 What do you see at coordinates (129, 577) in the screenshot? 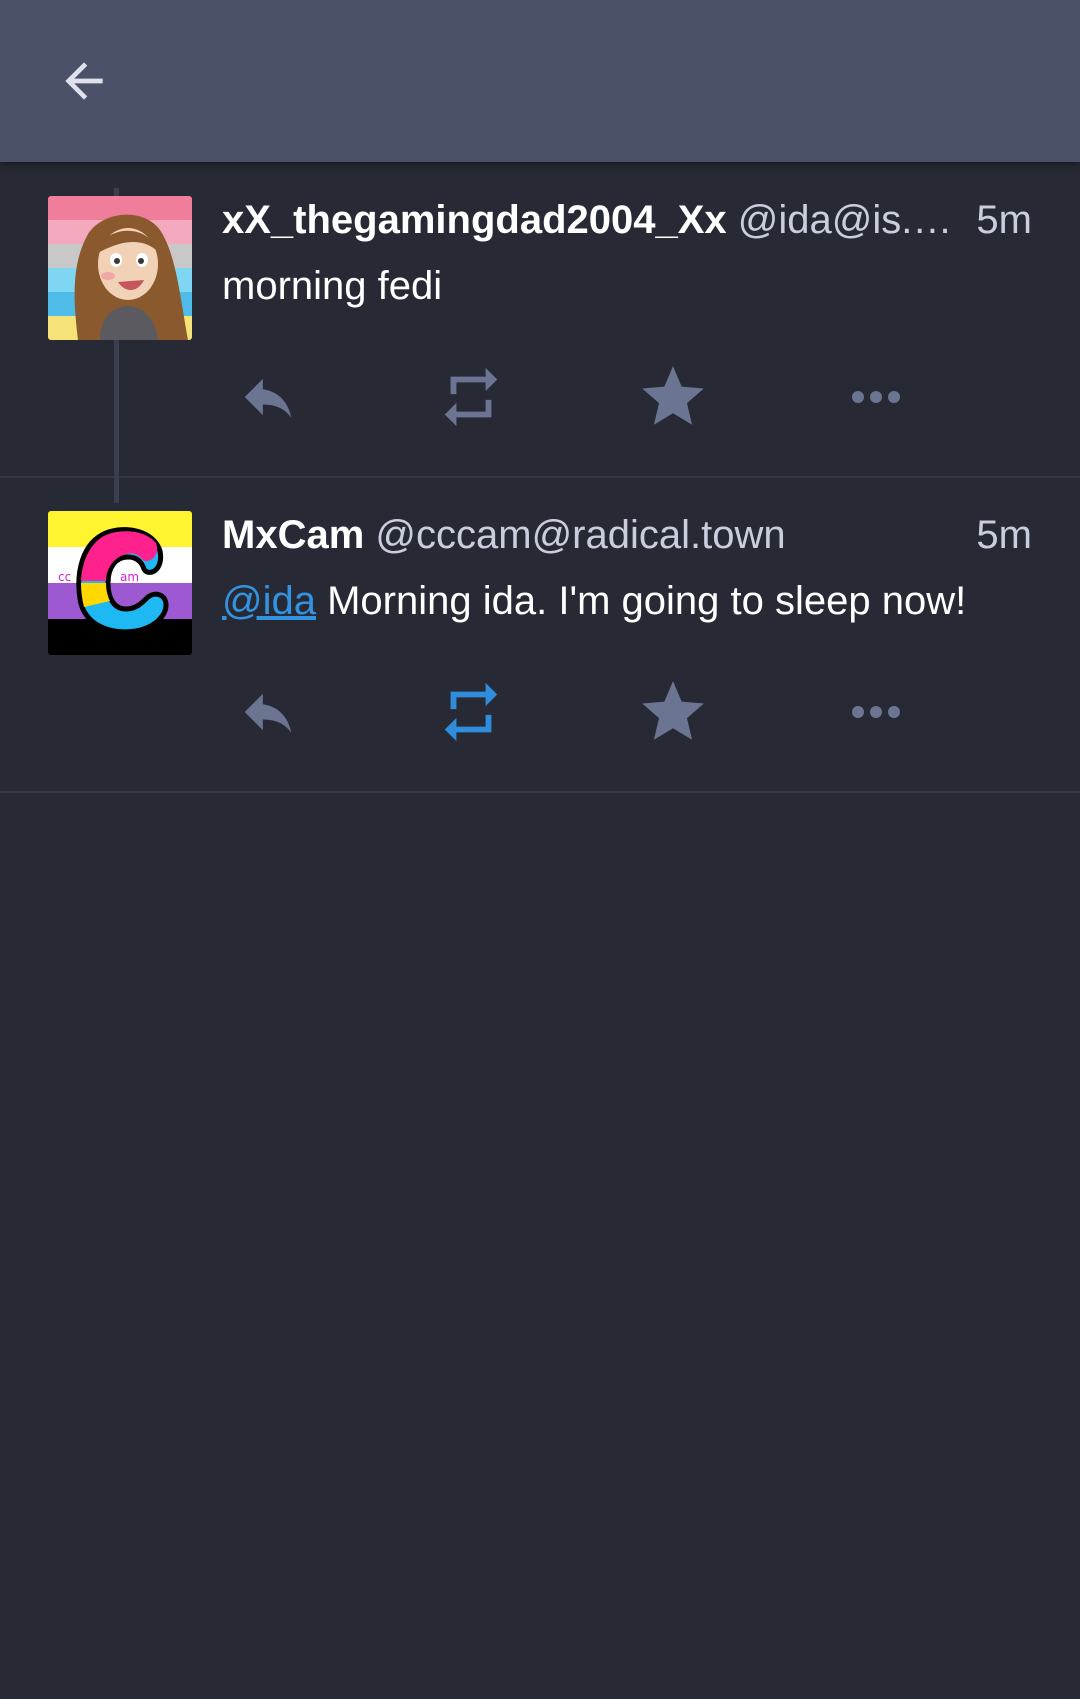
I see `avatar-letters-am: am` at bounding box center [129, 577].